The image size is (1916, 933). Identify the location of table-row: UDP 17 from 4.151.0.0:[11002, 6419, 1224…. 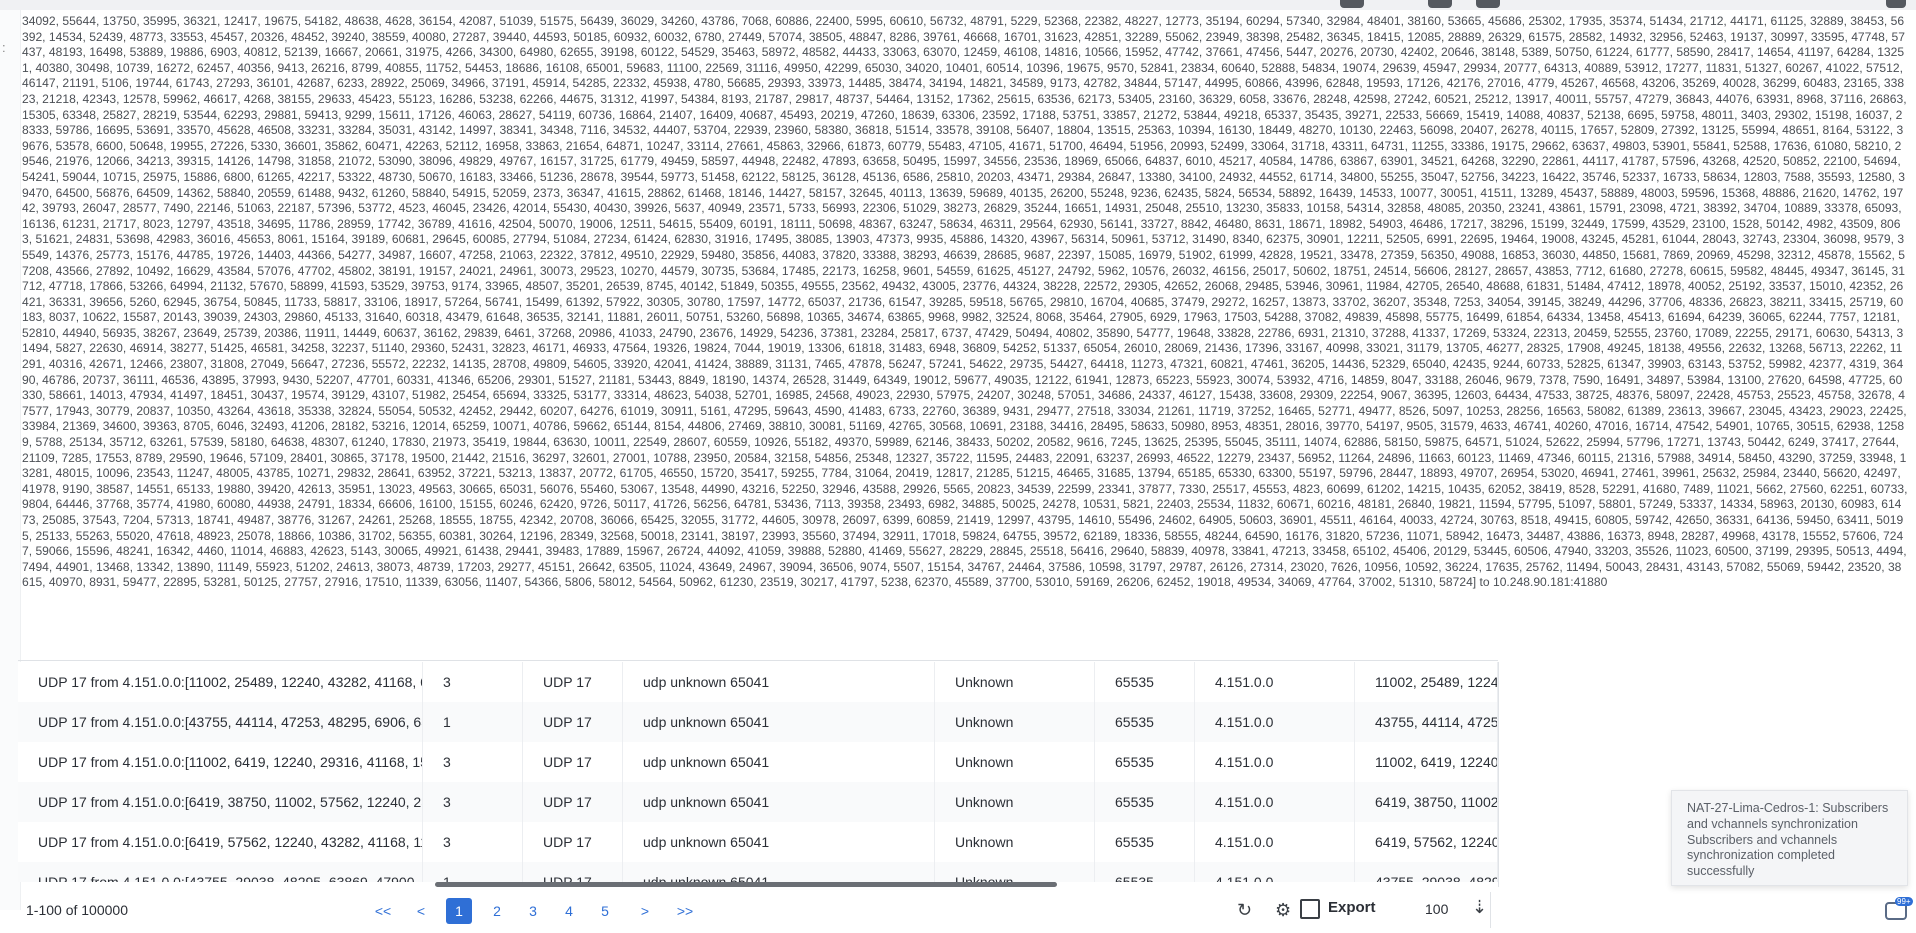
(758, 762).